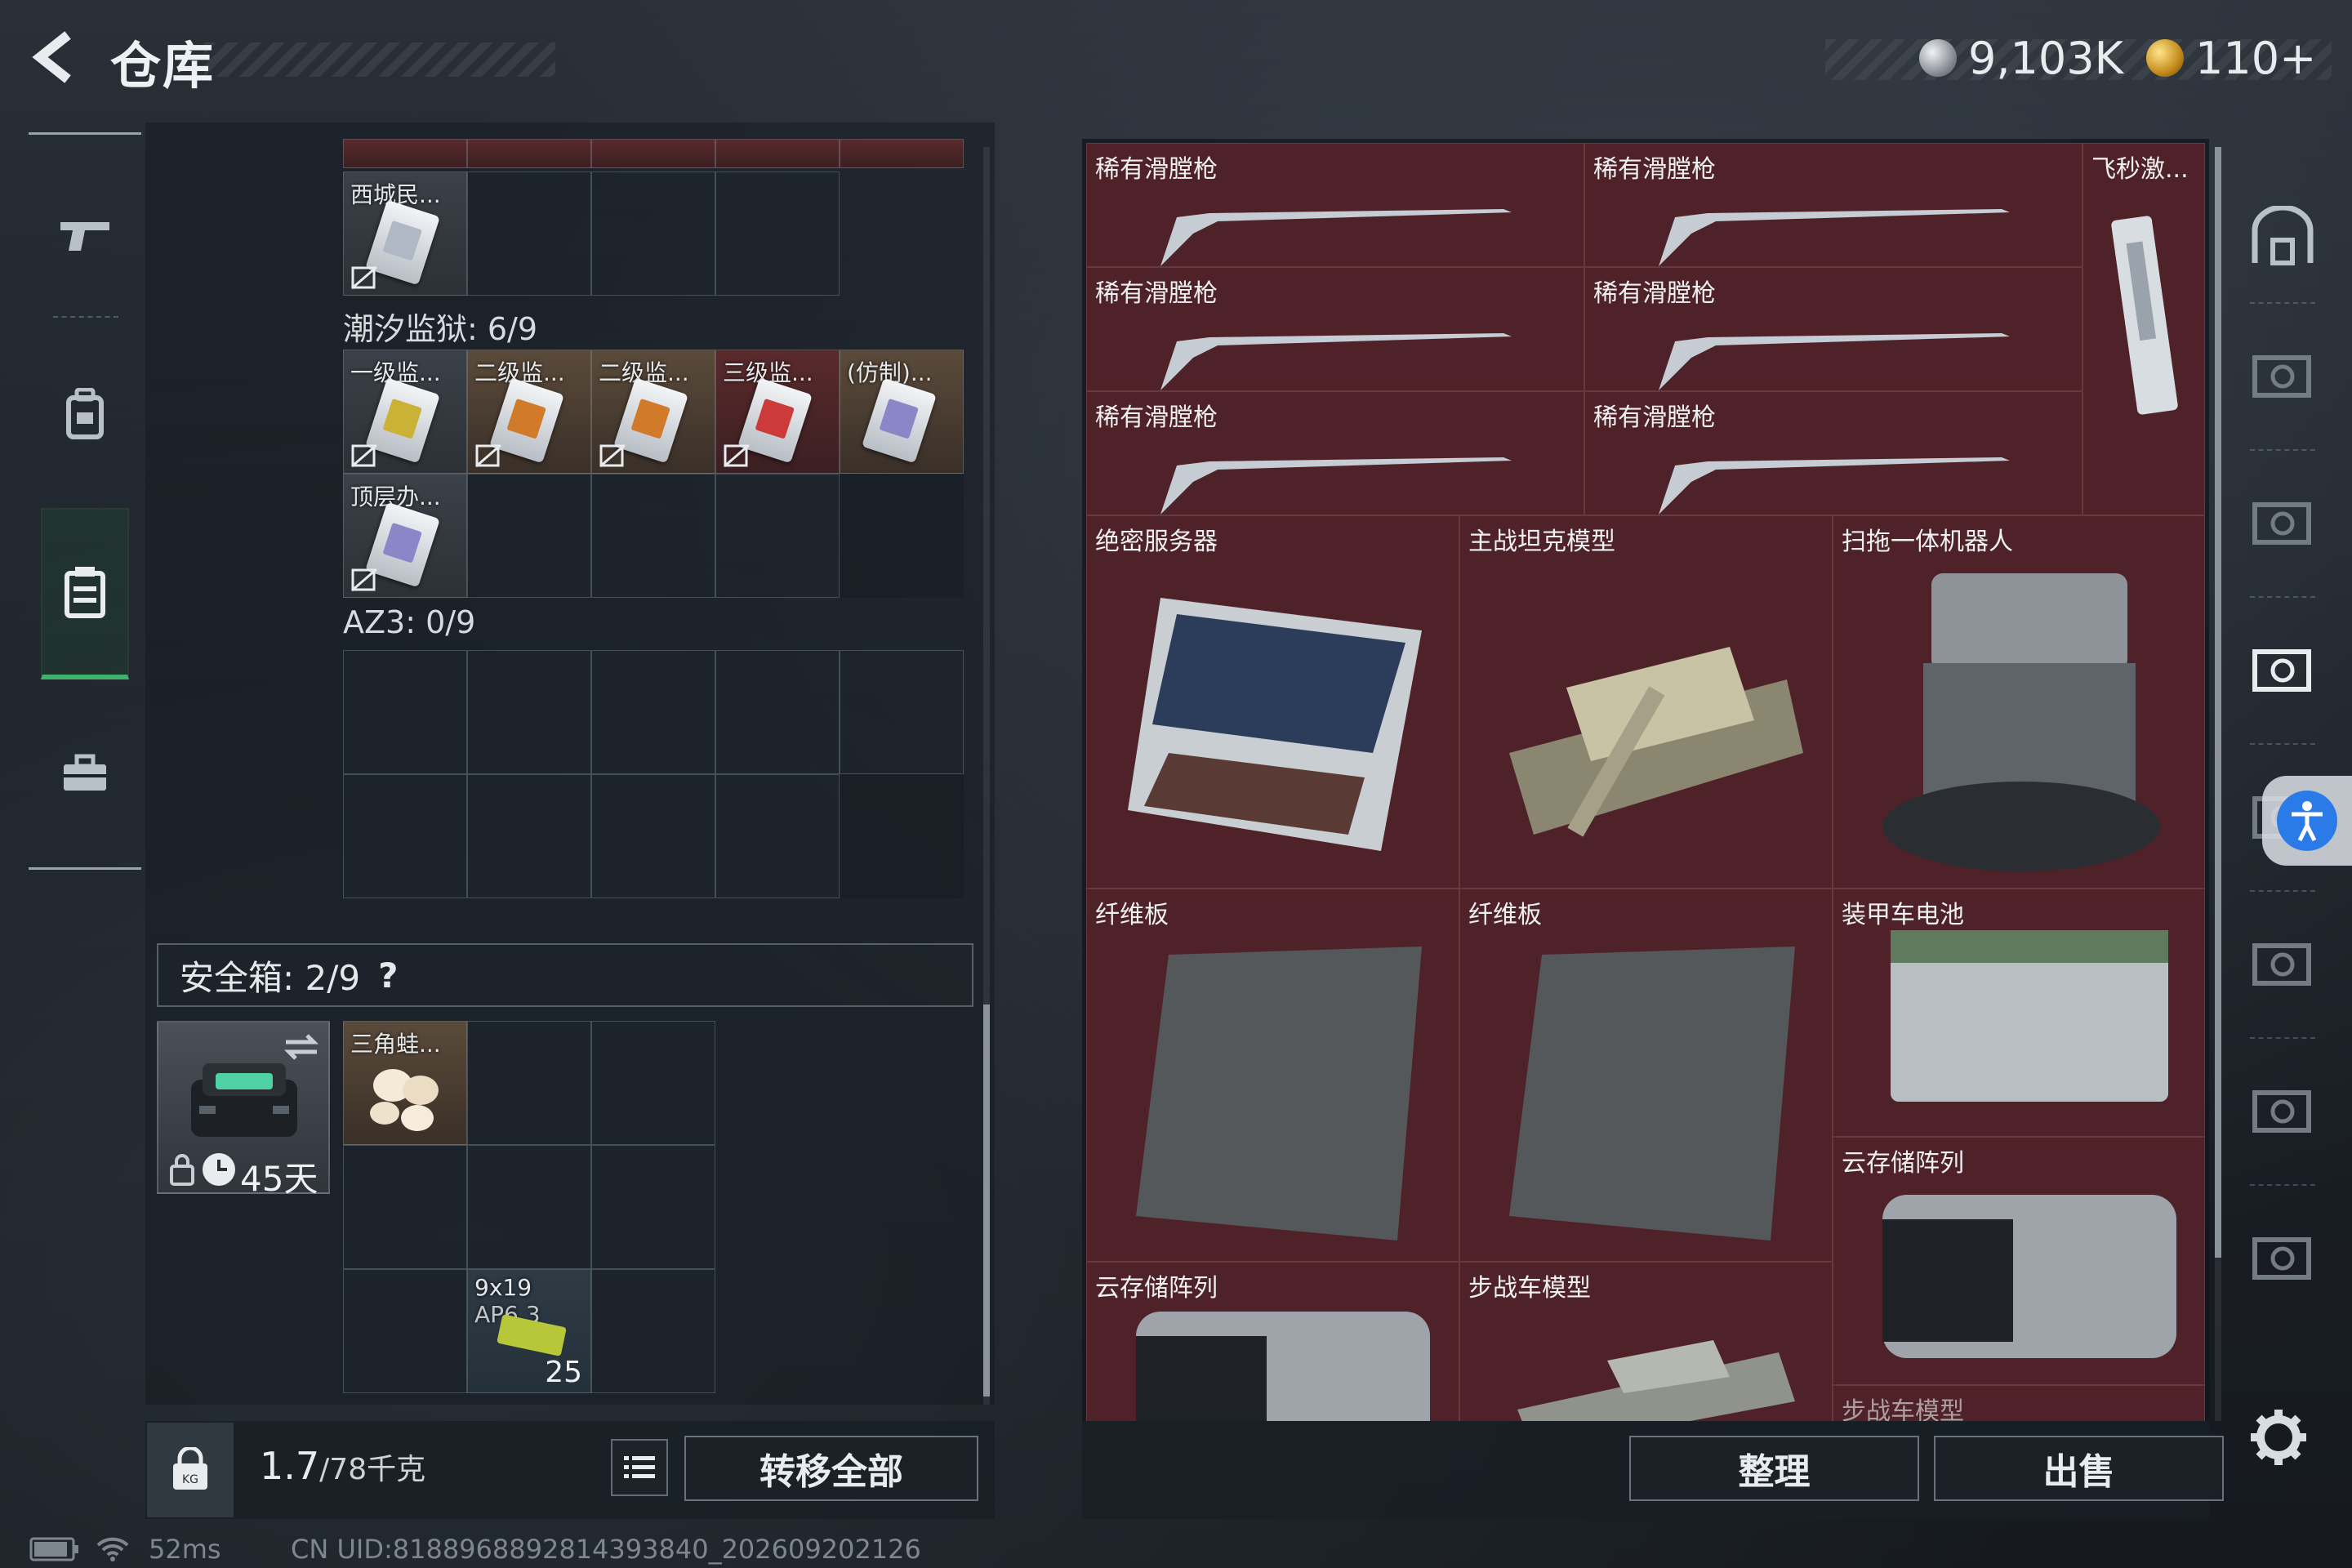  I want to click on stash-item-robot: 扫拖一体机器人, so click(2019, 702).